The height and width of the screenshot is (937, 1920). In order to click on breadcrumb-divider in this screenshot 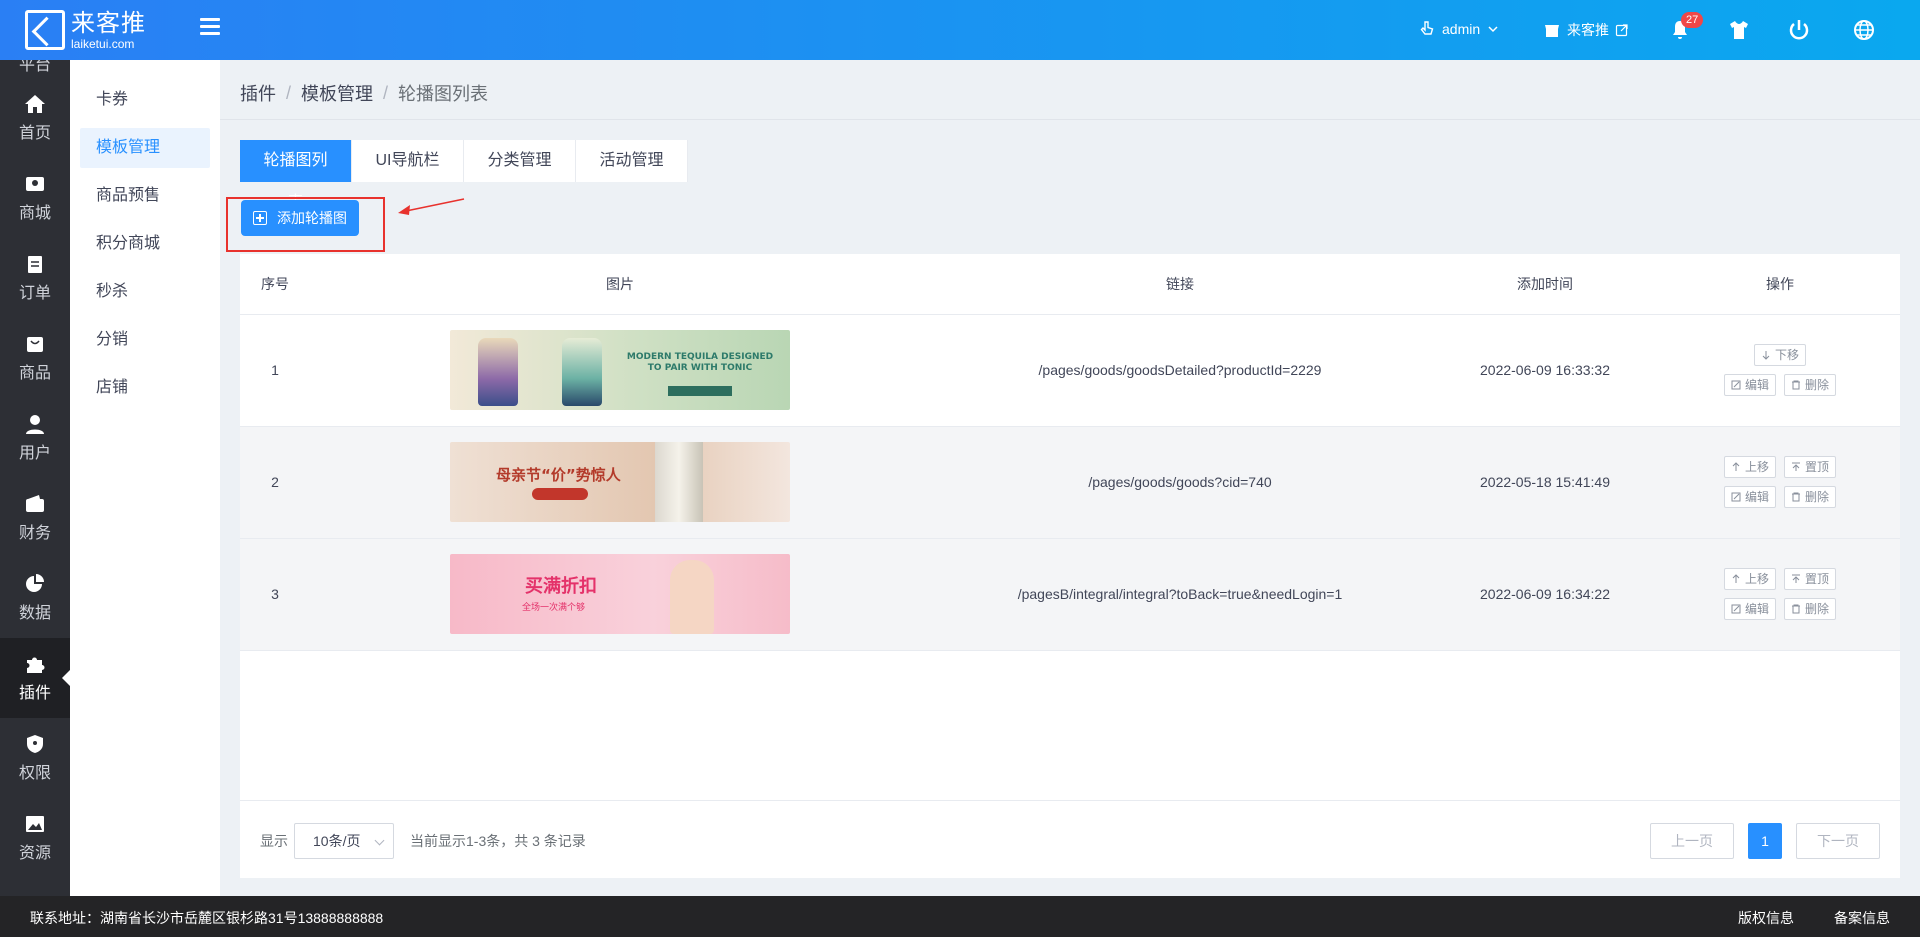, I will do `click(1070, 119)`.